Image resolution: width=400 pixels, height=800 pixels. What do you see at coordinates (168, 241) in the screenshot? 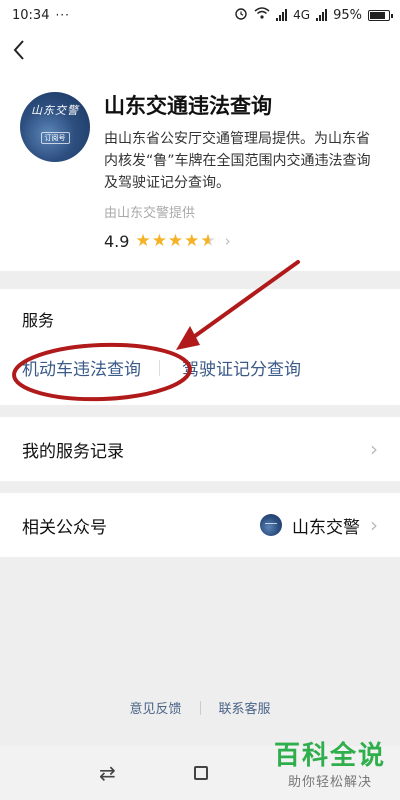
I see `star-icons: ★★★★` at bounding box center [168, 241].